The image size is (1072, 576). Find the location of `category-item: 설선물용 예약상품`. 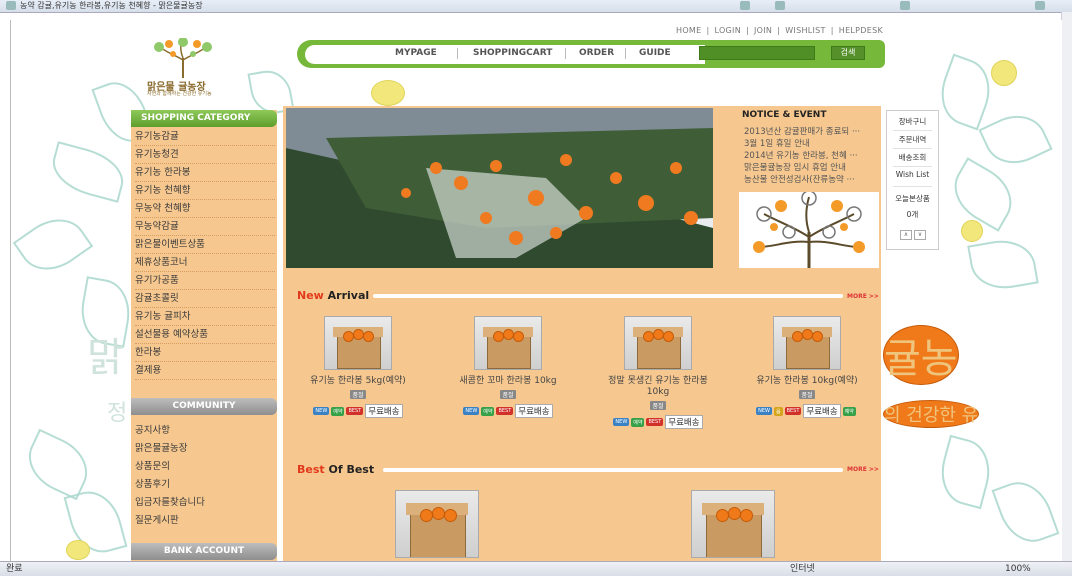

category-item: 설선물용 예약상품 is located at coordinates (205, 335).